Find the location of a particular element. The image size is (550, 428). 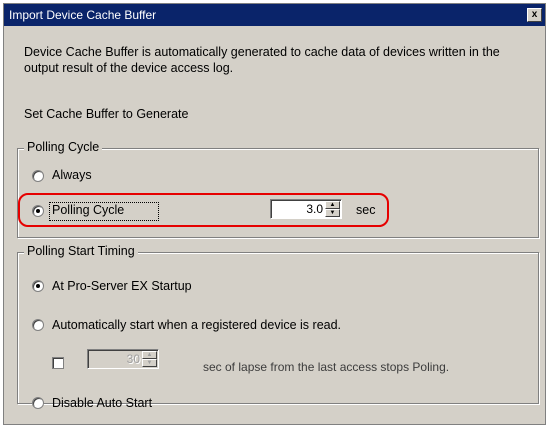

always-radio is located at coordinates (38, 176).